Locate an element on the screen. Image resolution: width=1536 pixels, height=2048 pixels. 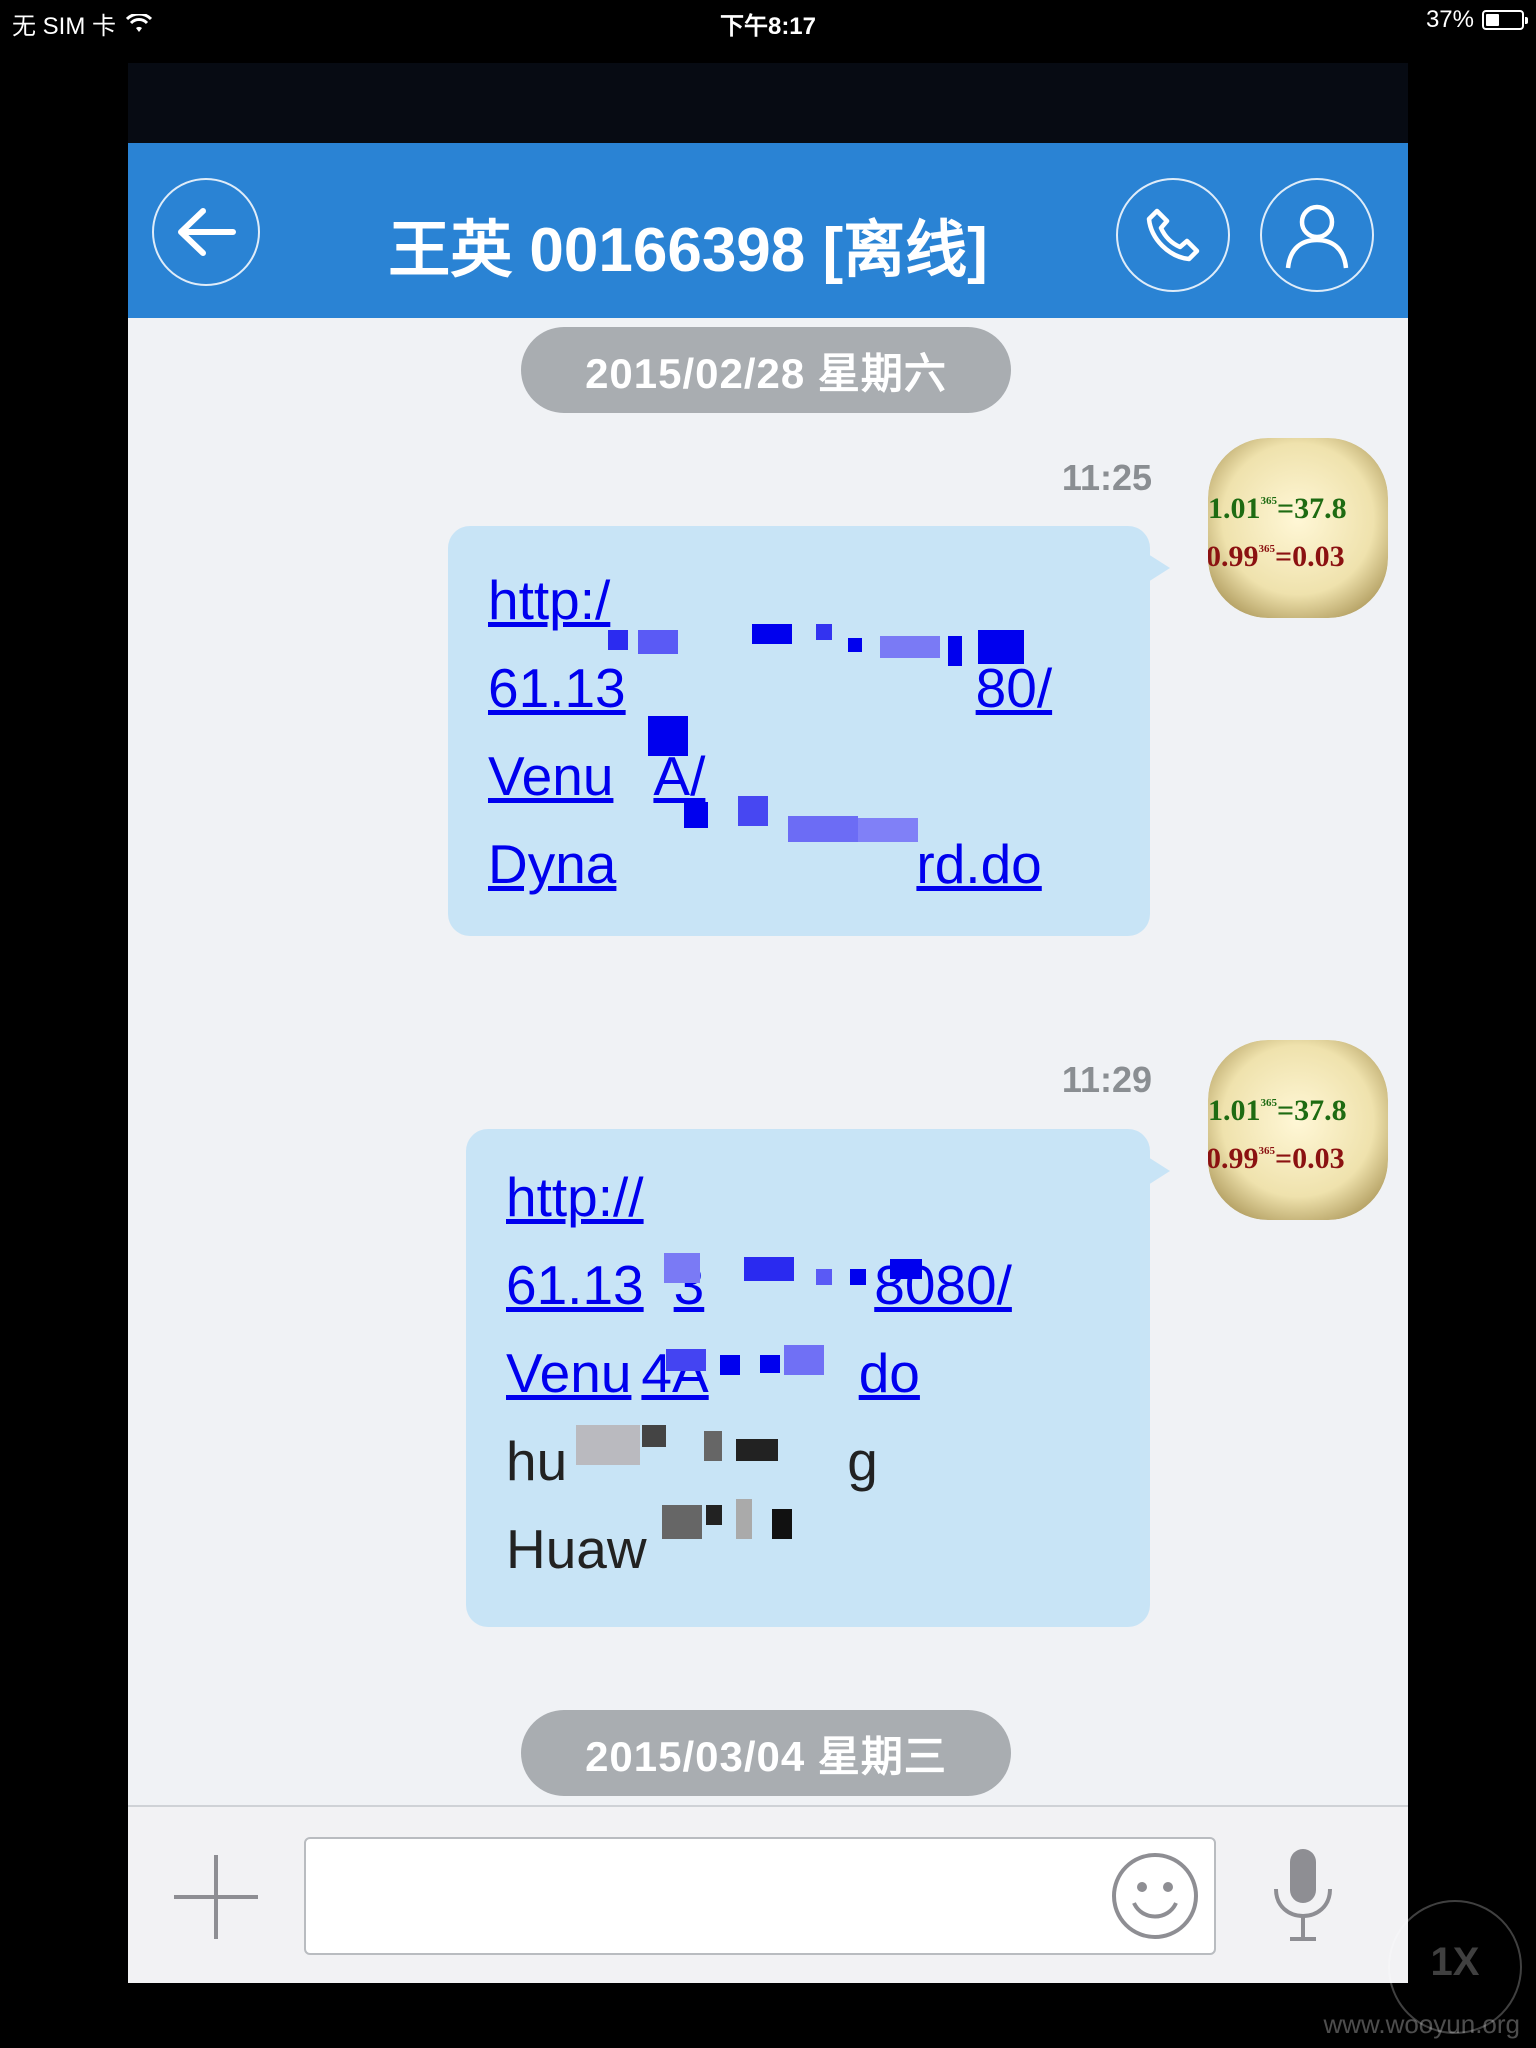
voice-input-button is located at coordinates (1303, 1895).